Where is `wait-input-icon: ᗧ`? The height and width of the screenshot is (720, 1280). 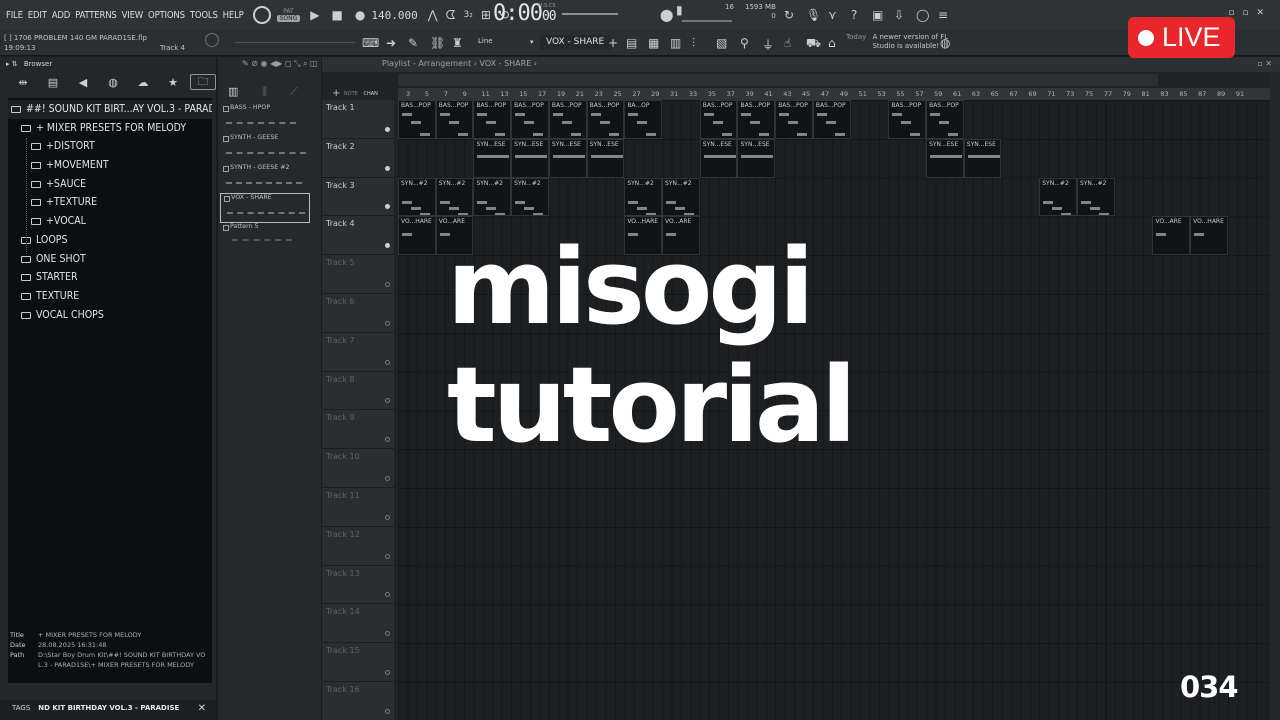 wait-input-icon: ᗧ is located at coordinates (451, 15).